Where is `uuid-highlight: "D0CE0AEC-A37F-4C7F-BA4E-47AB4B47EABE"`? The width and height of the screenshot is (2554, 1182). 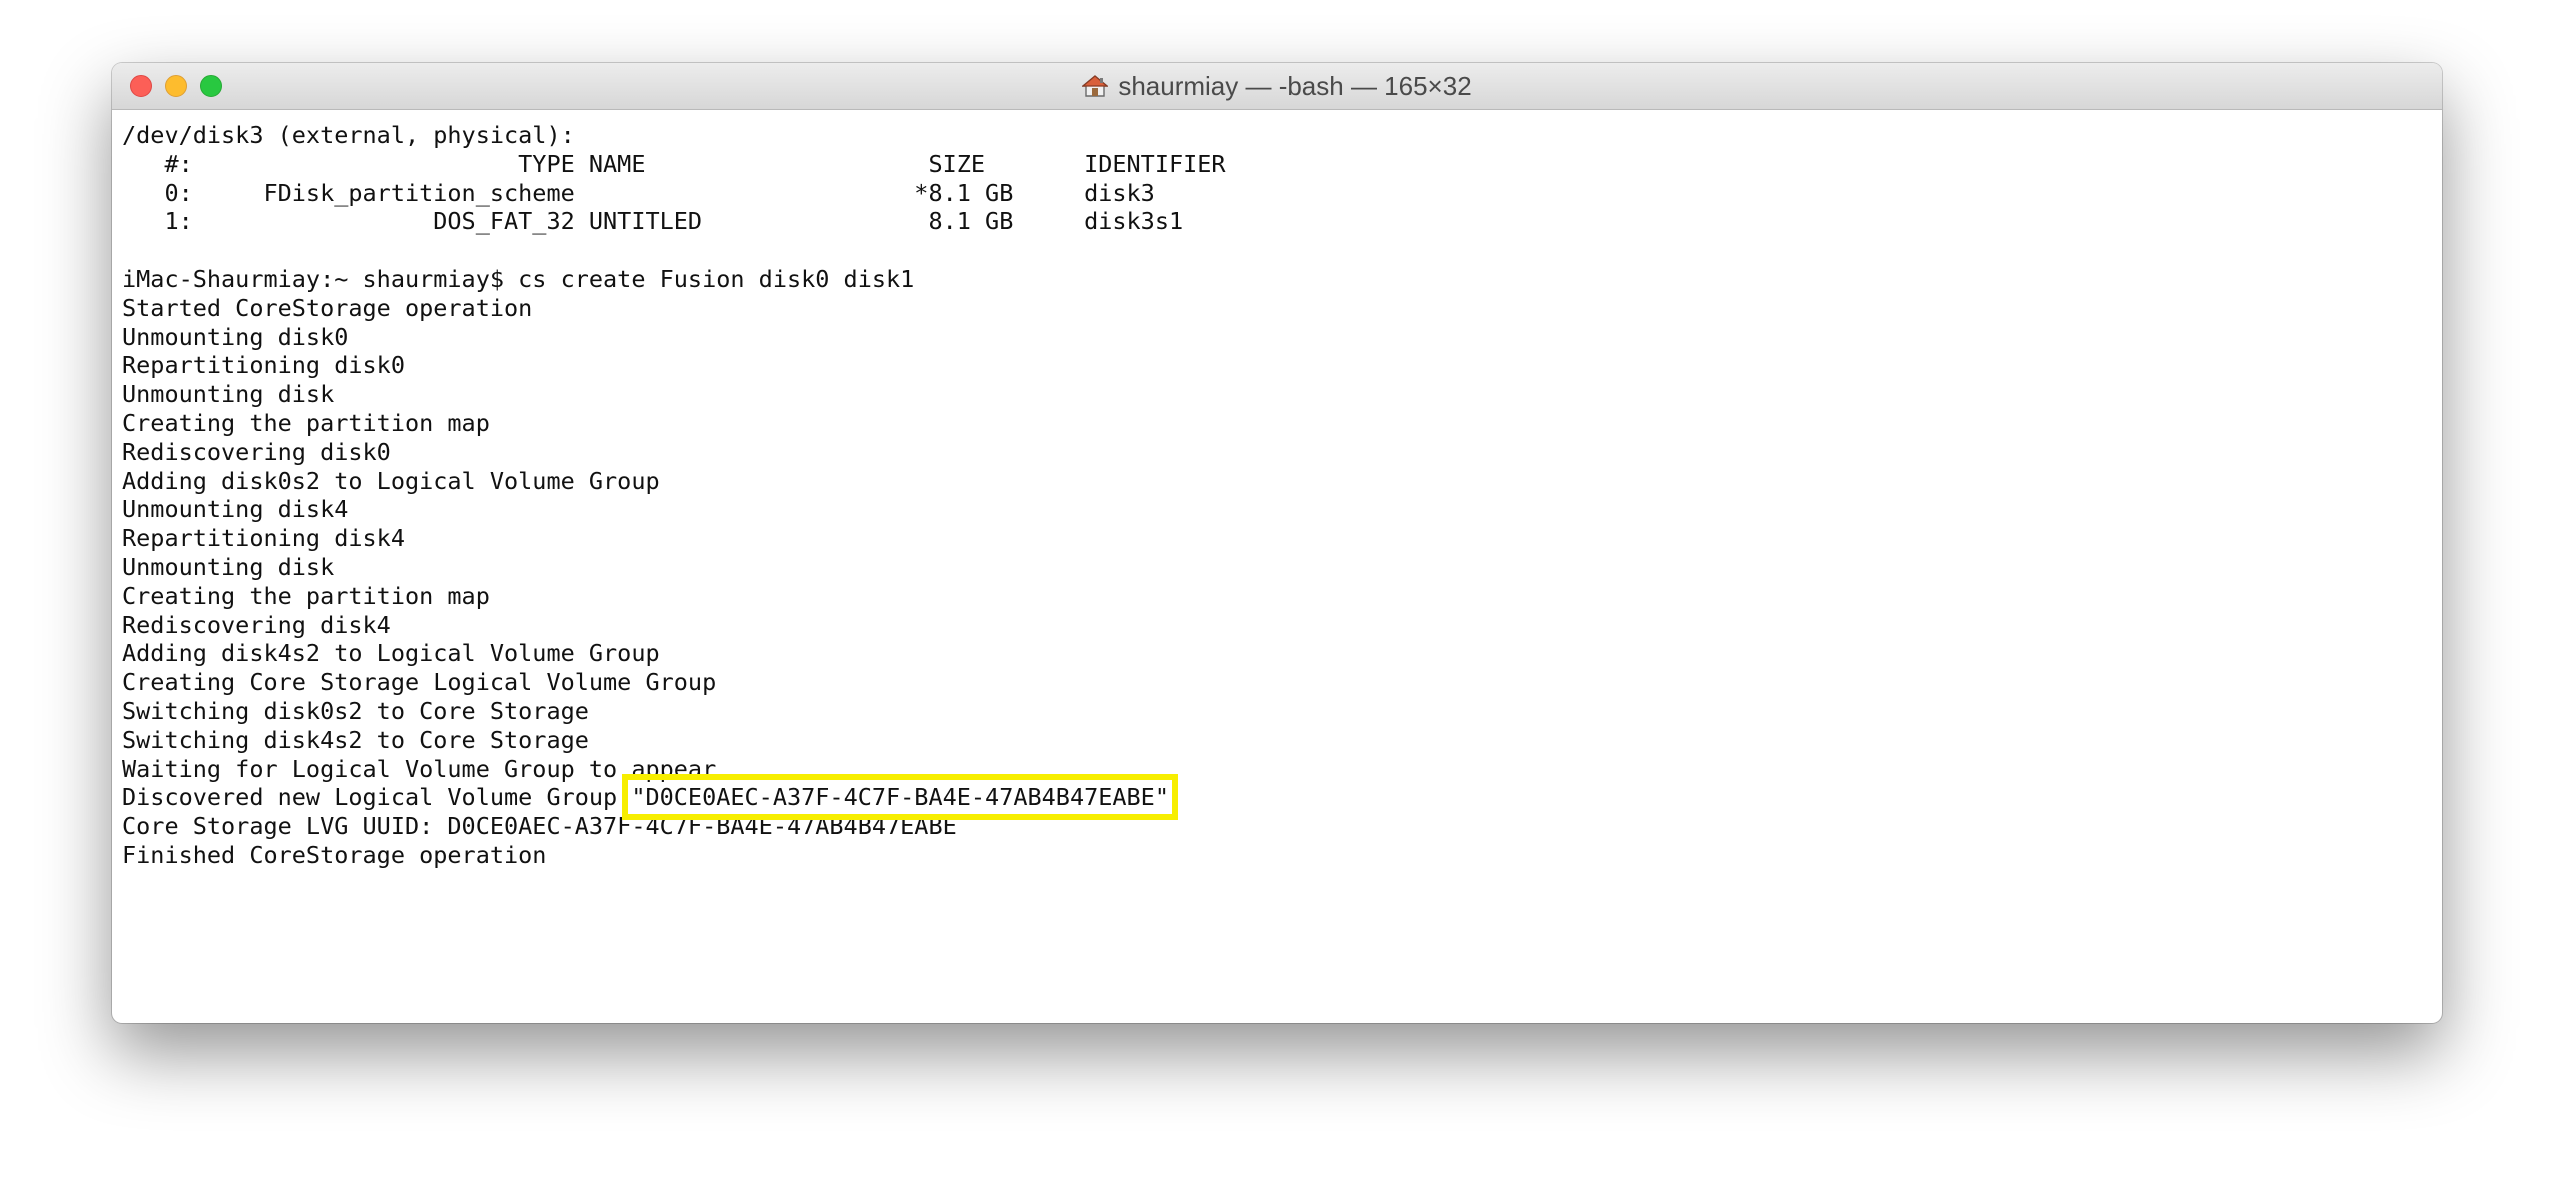
uuid-highlight: "D0CE0AEC-A37F-4C7F-BA4E-47AB4B47EABE" is located at coordinates (900, 797).